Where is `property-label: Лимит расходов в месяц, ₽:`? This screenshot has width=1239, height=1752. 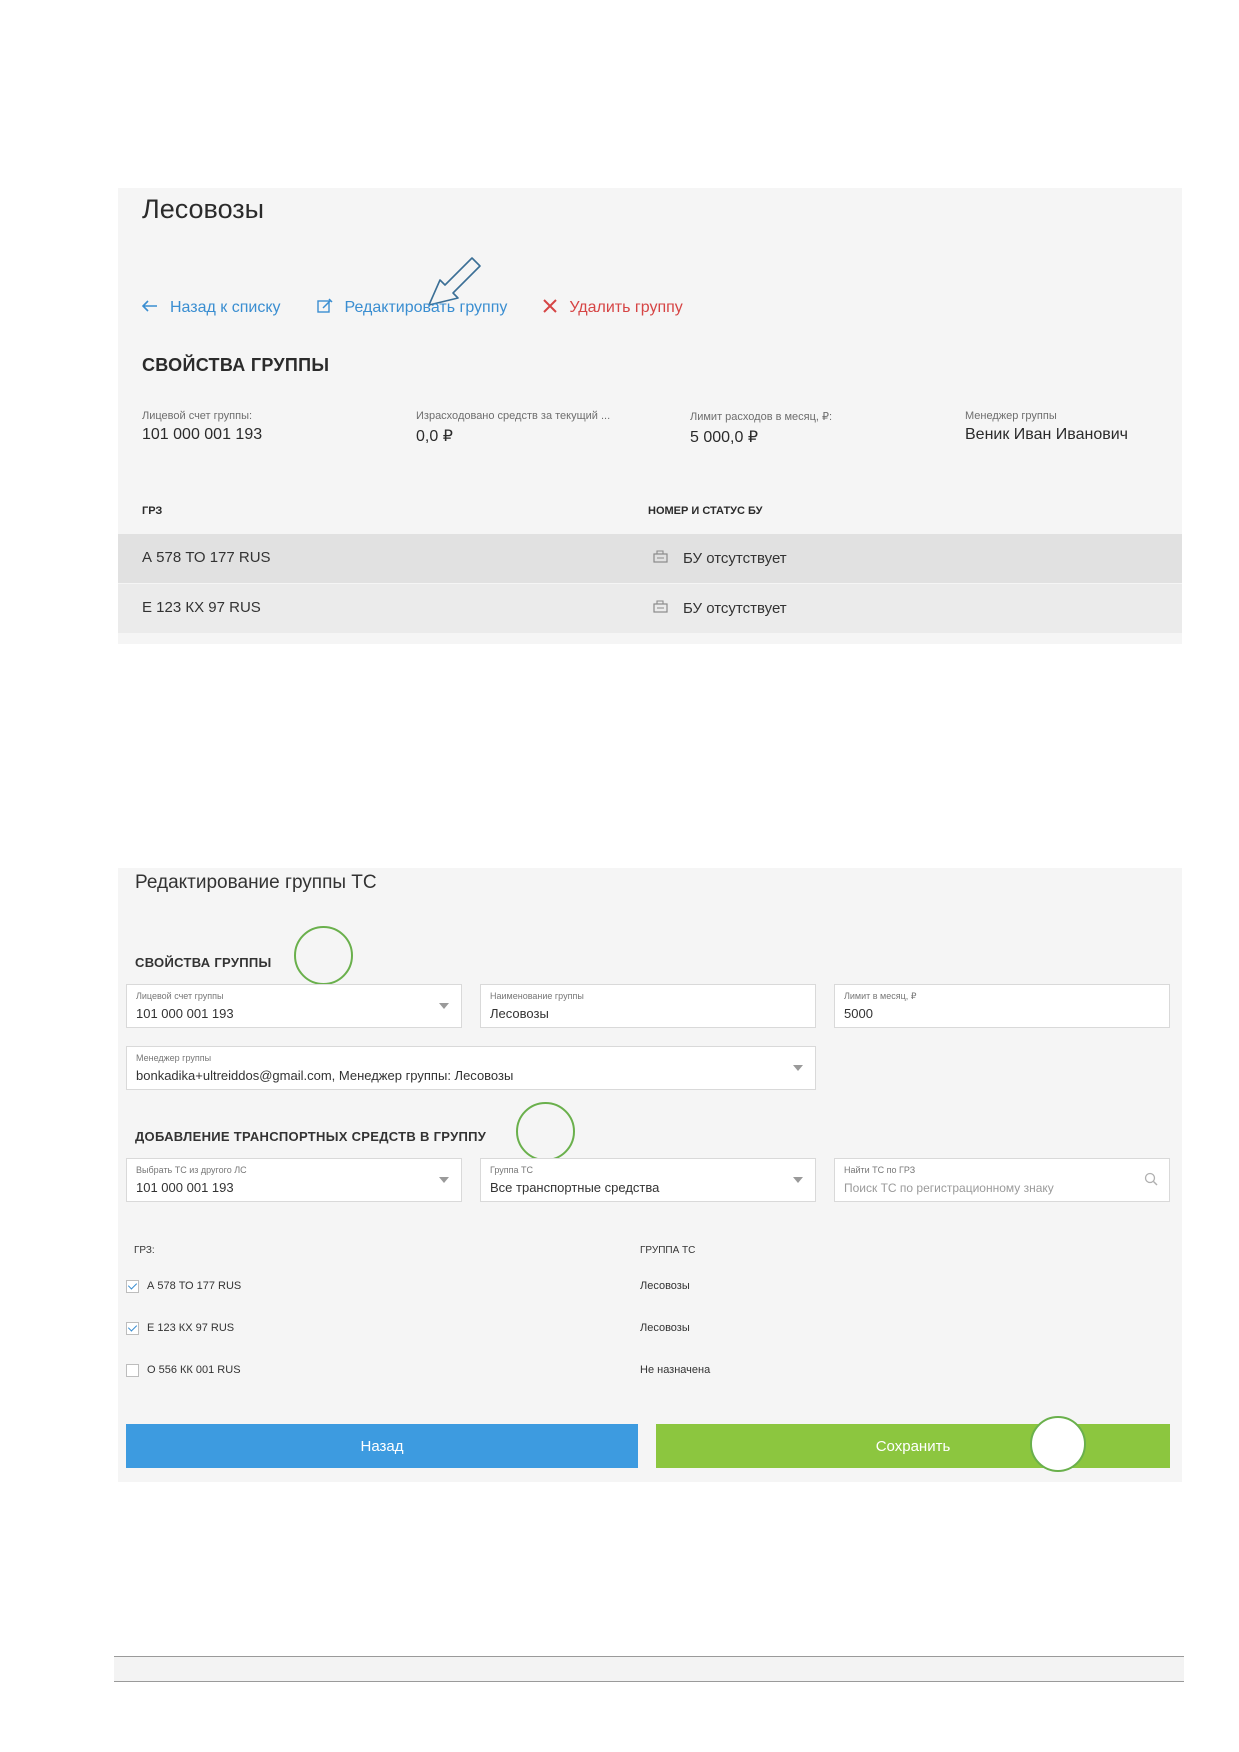
property-label: Лимит расходов в месяц, ₽: is located at coordinates (761, 417).